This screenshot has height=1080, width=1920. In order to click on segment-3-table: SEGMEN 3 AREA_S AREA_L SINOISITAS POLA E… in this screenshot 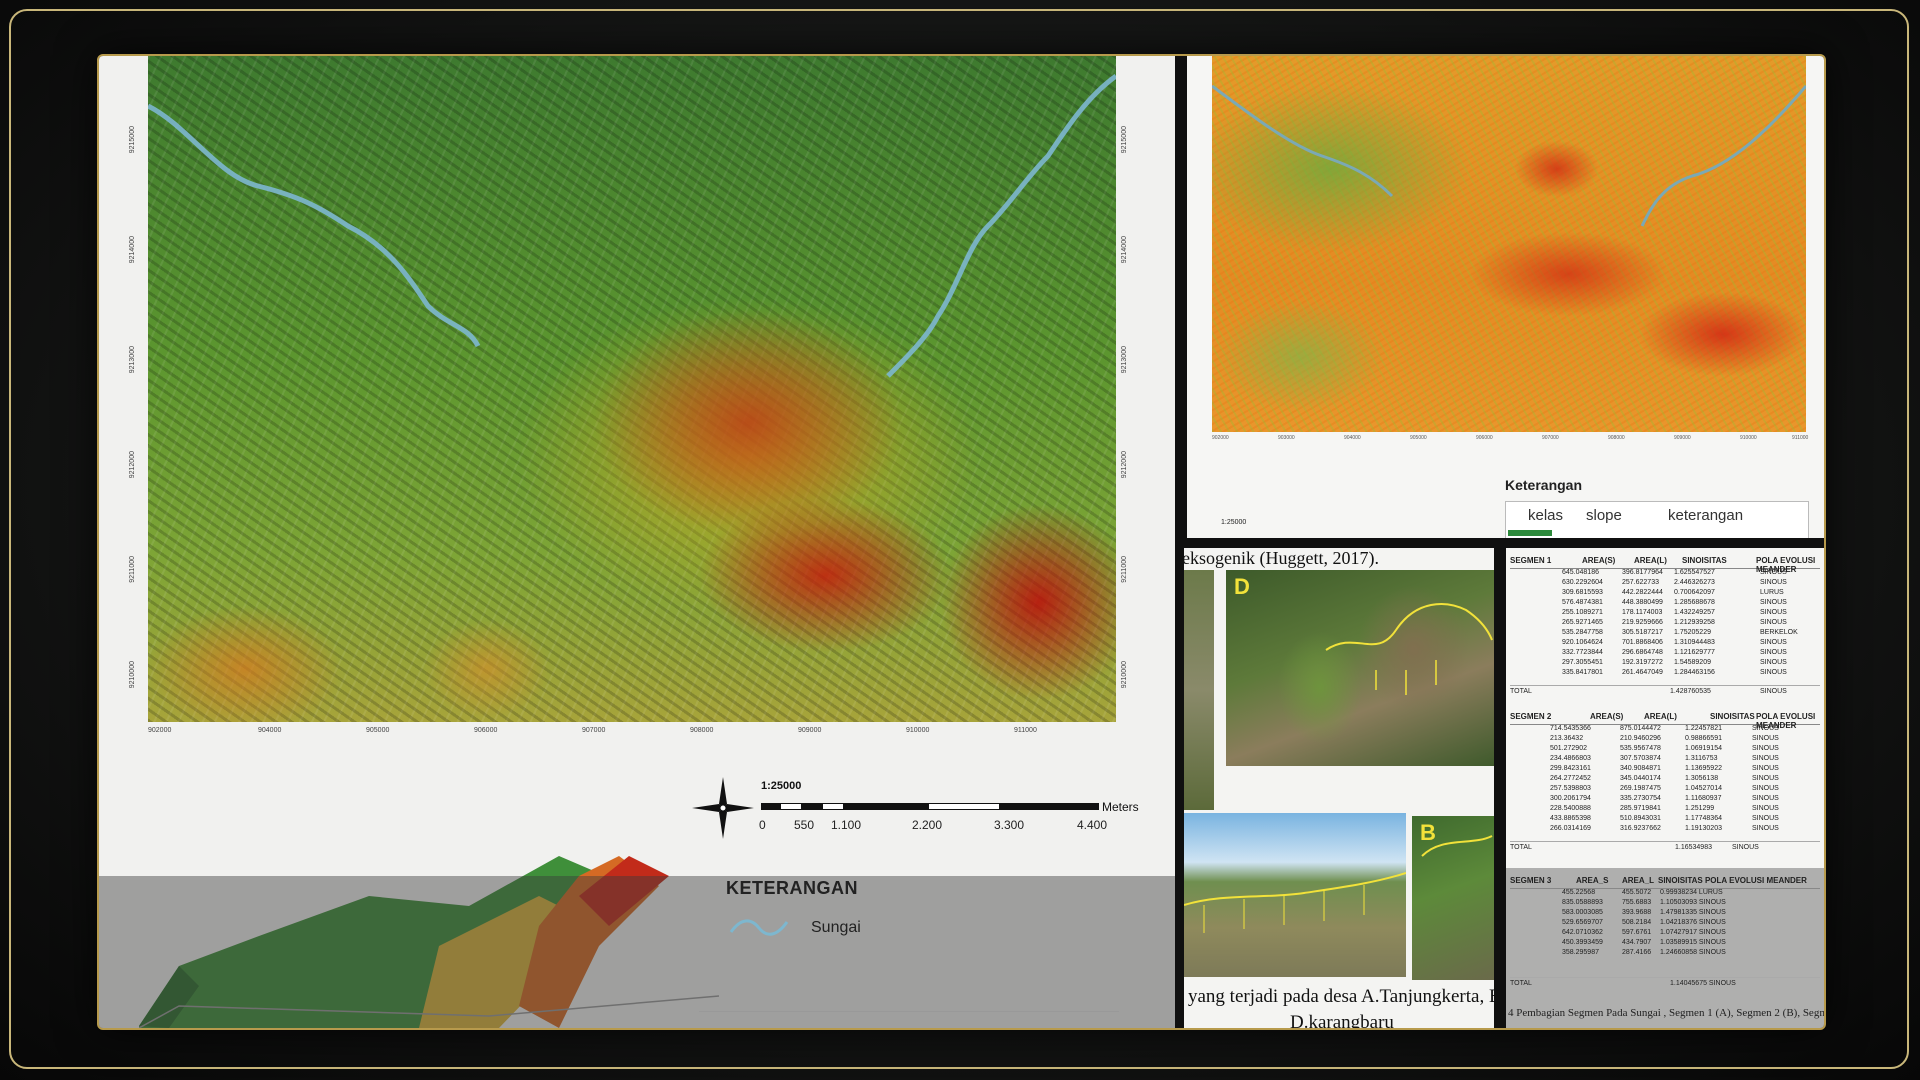, I will do `click(1665, 932)`.